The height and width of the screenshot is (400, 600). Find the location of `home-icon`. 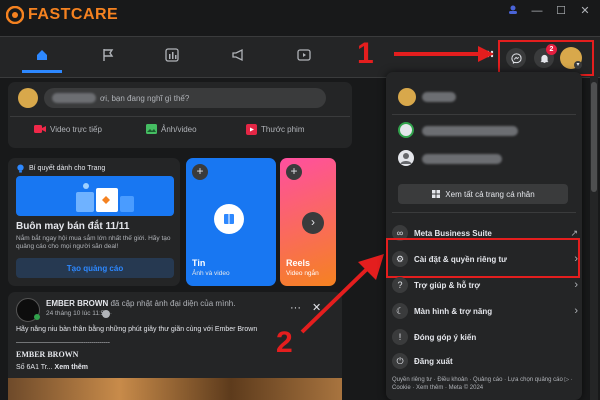

home-icon is located at coordinates (42, 55).